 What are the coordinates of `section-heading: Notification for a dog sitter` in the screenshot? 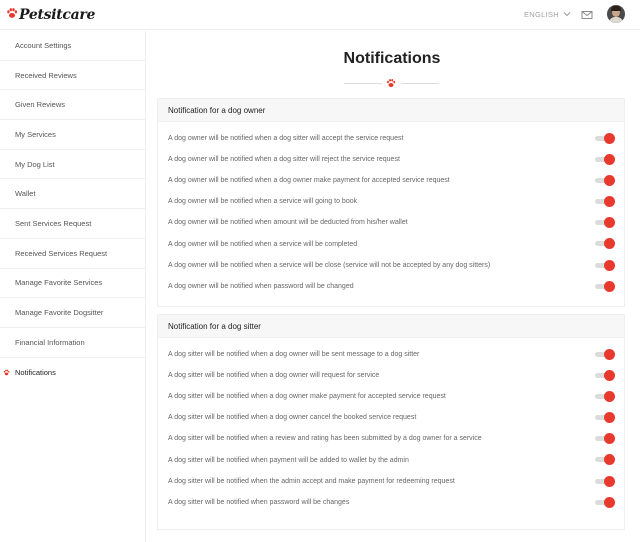 It's located at (391, 326).